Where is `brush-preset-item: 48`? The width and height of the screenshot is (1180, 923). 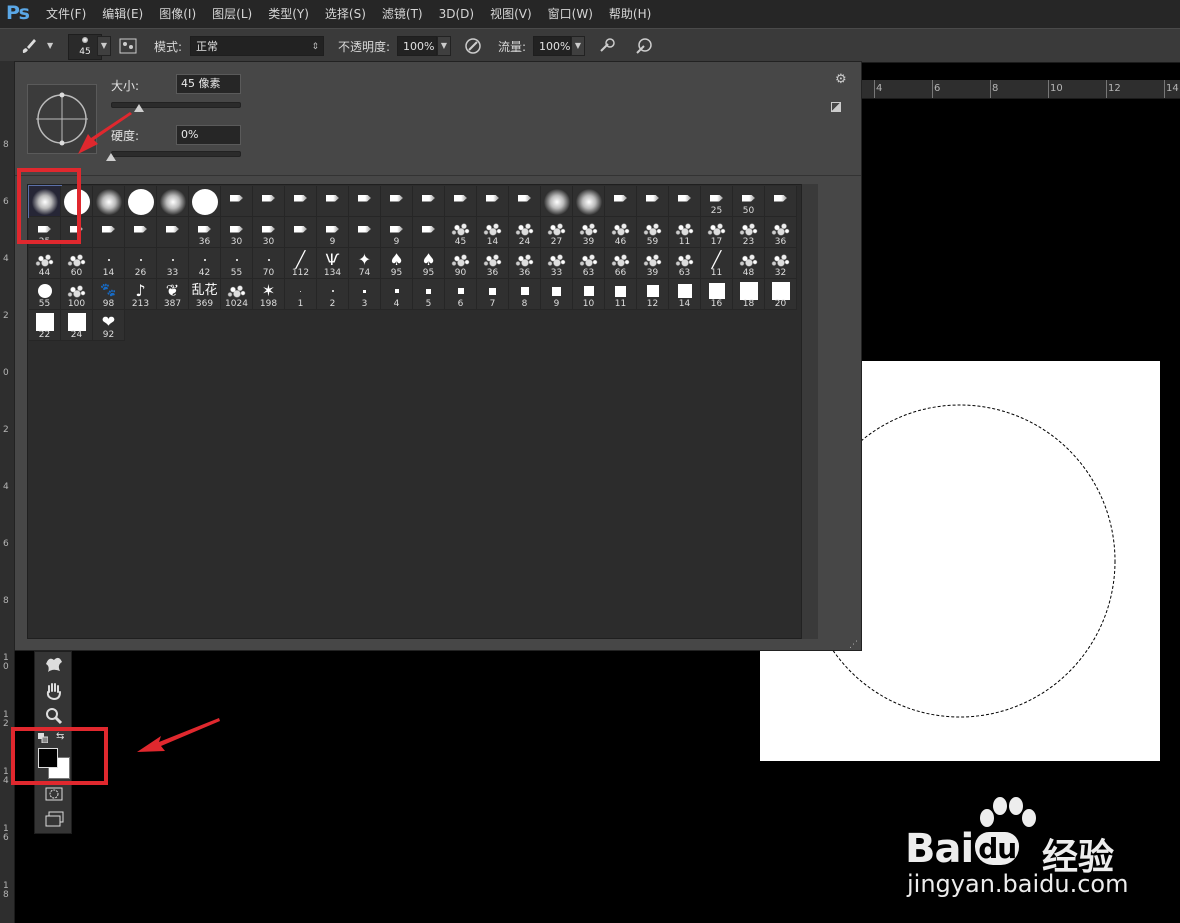
brush-preset-item: 48 is located at coordinates (749, 263).